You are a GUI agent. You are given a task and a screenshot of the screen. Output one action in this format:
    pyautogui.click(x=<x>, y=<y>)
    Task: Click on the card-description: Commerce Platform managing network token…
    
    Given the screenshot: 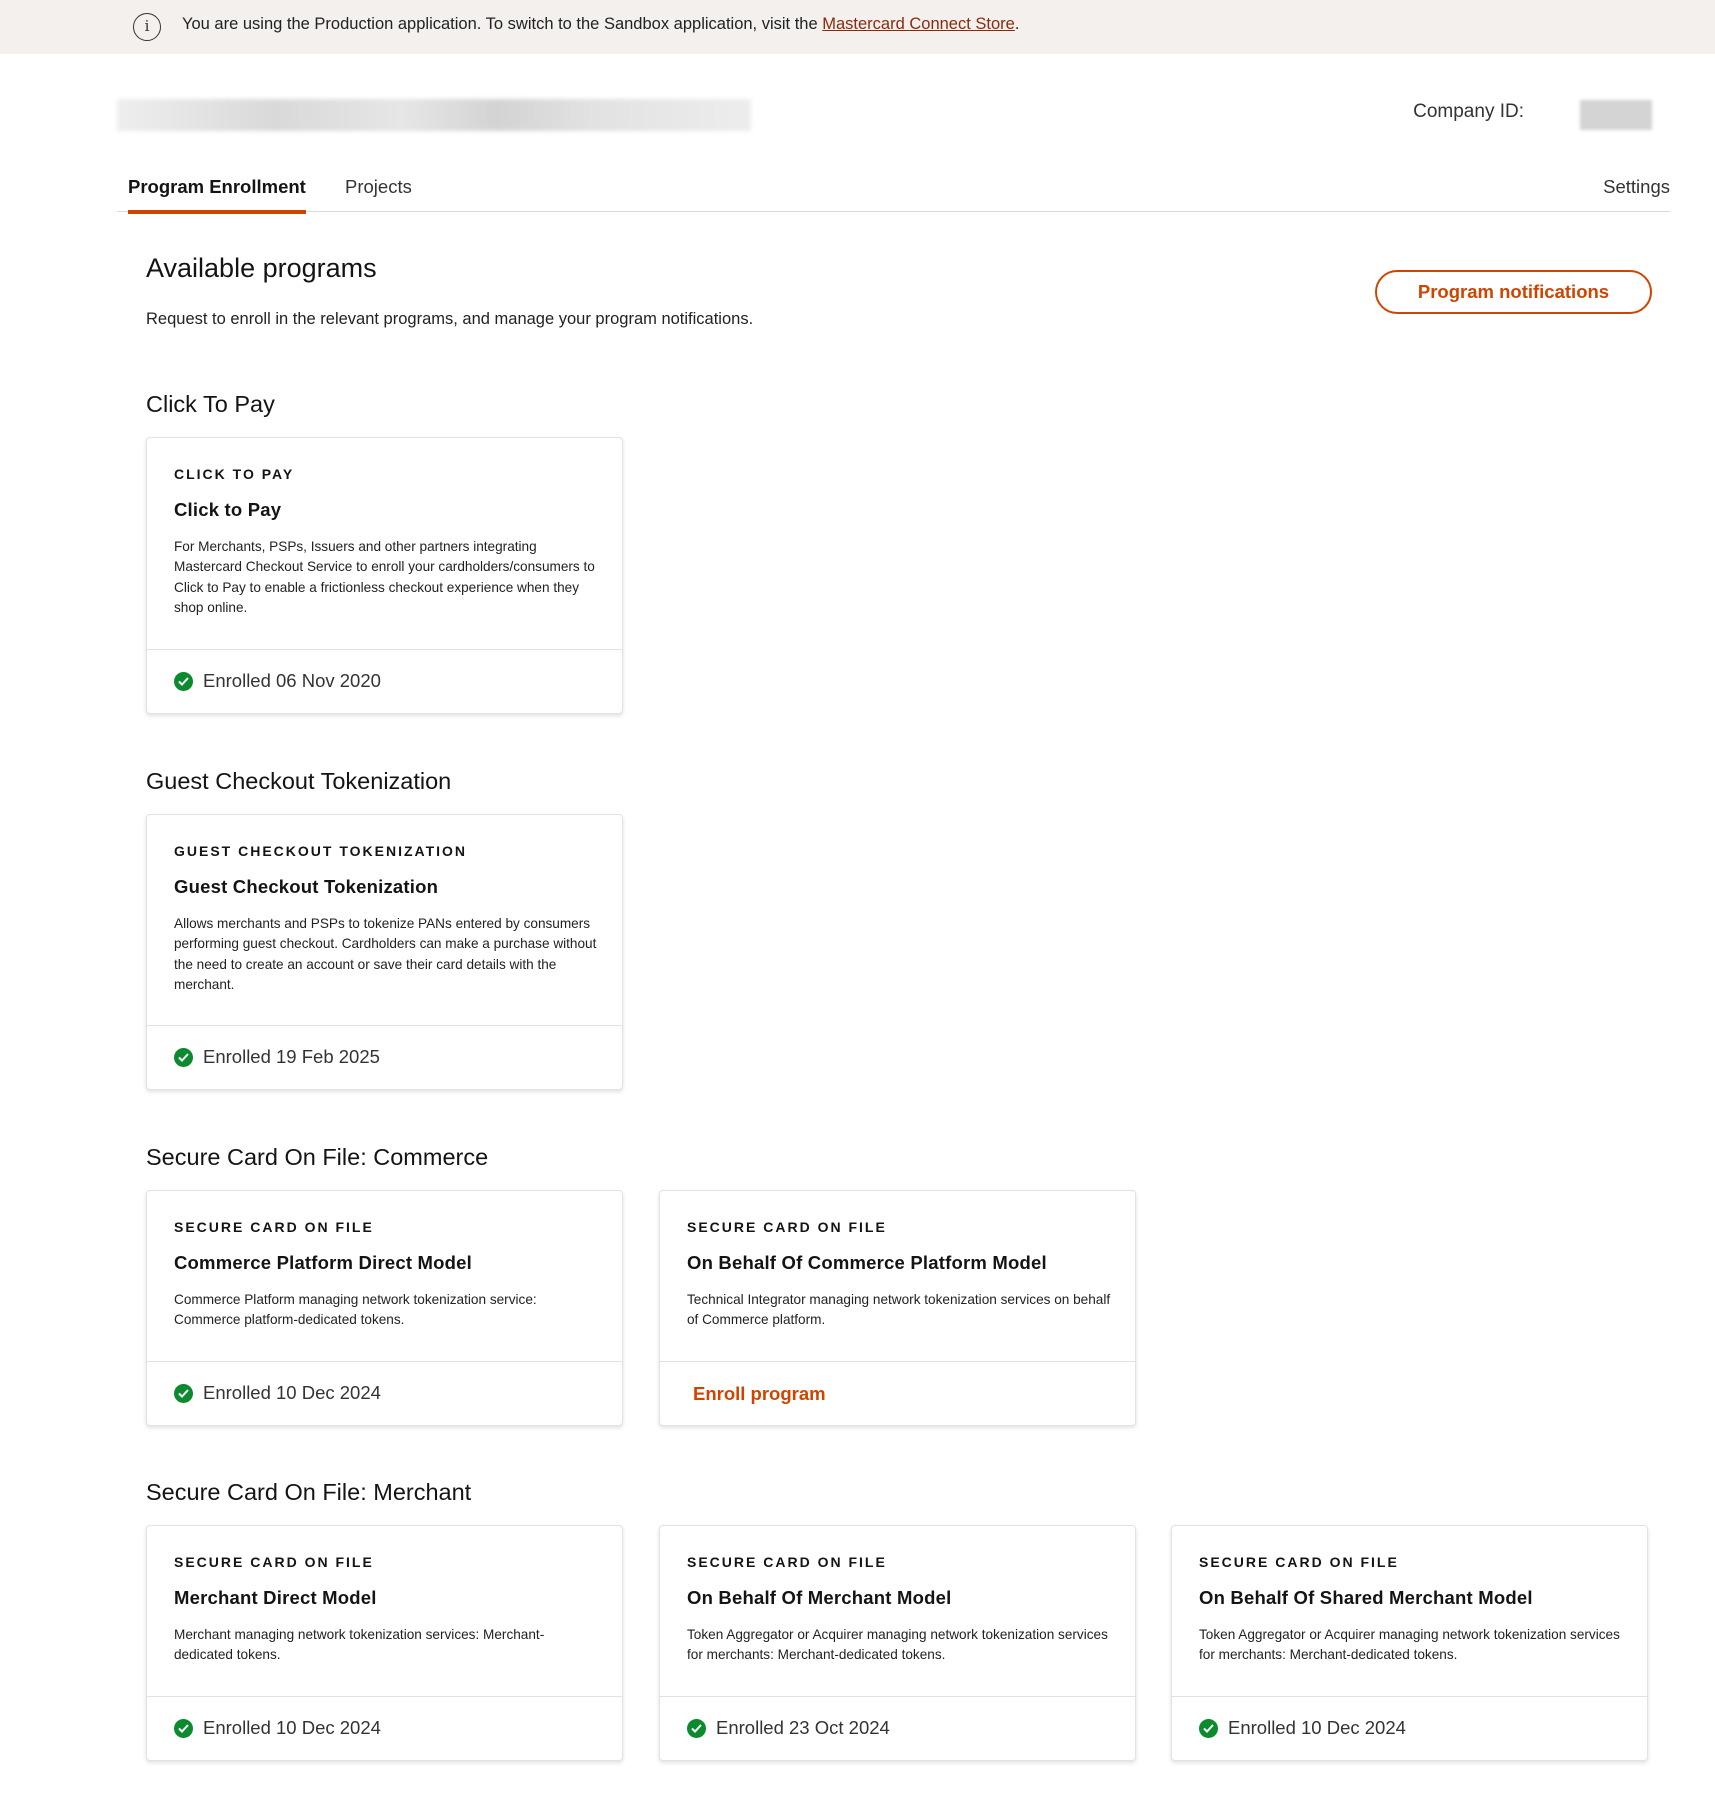 What is the action you would take?
    pyautogui.click(x=355, y=1310)
    